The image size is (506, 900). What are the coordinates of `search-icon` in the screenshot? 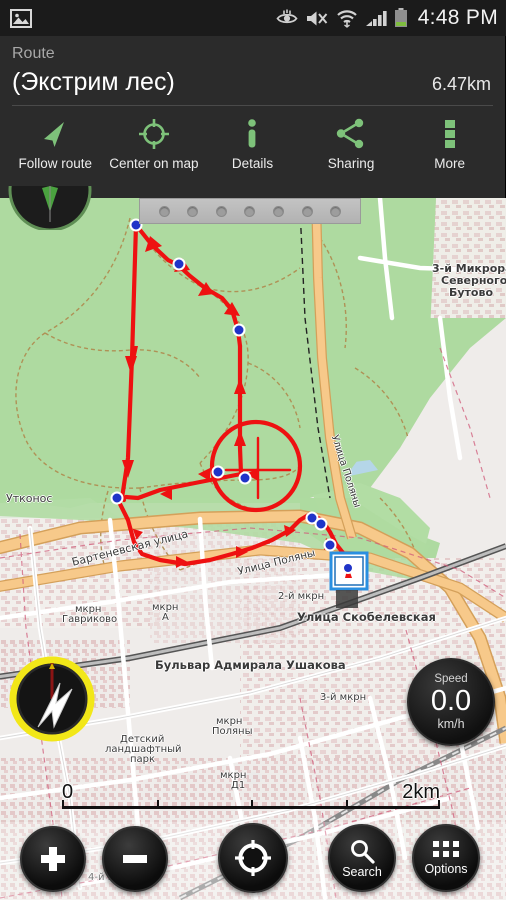 It's located at (363, 851).